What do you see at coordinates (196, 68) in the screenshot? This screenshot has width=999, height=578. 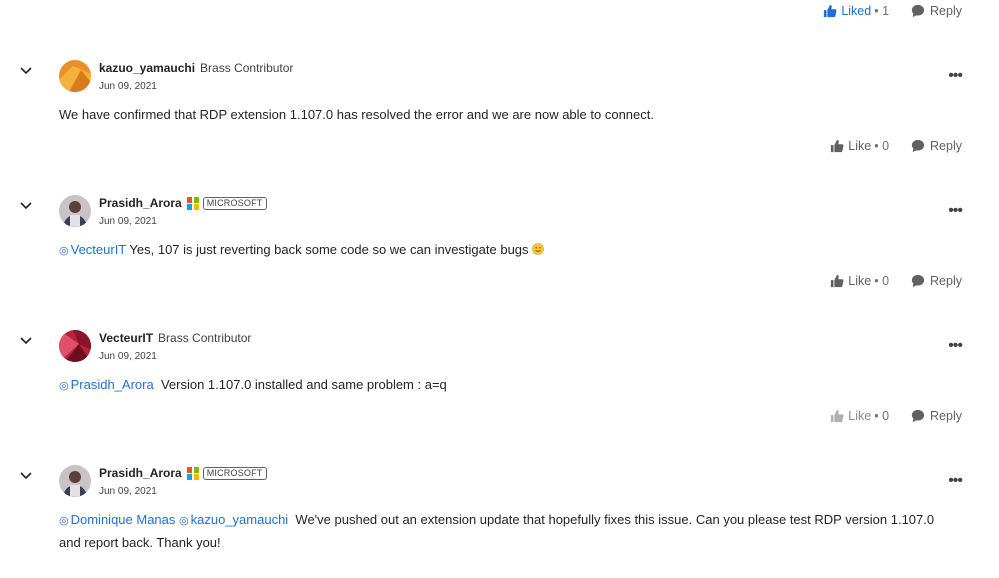 I see `author-line: kazuo_yamauchi Brass Contributor` at bounding box center [196, 68].